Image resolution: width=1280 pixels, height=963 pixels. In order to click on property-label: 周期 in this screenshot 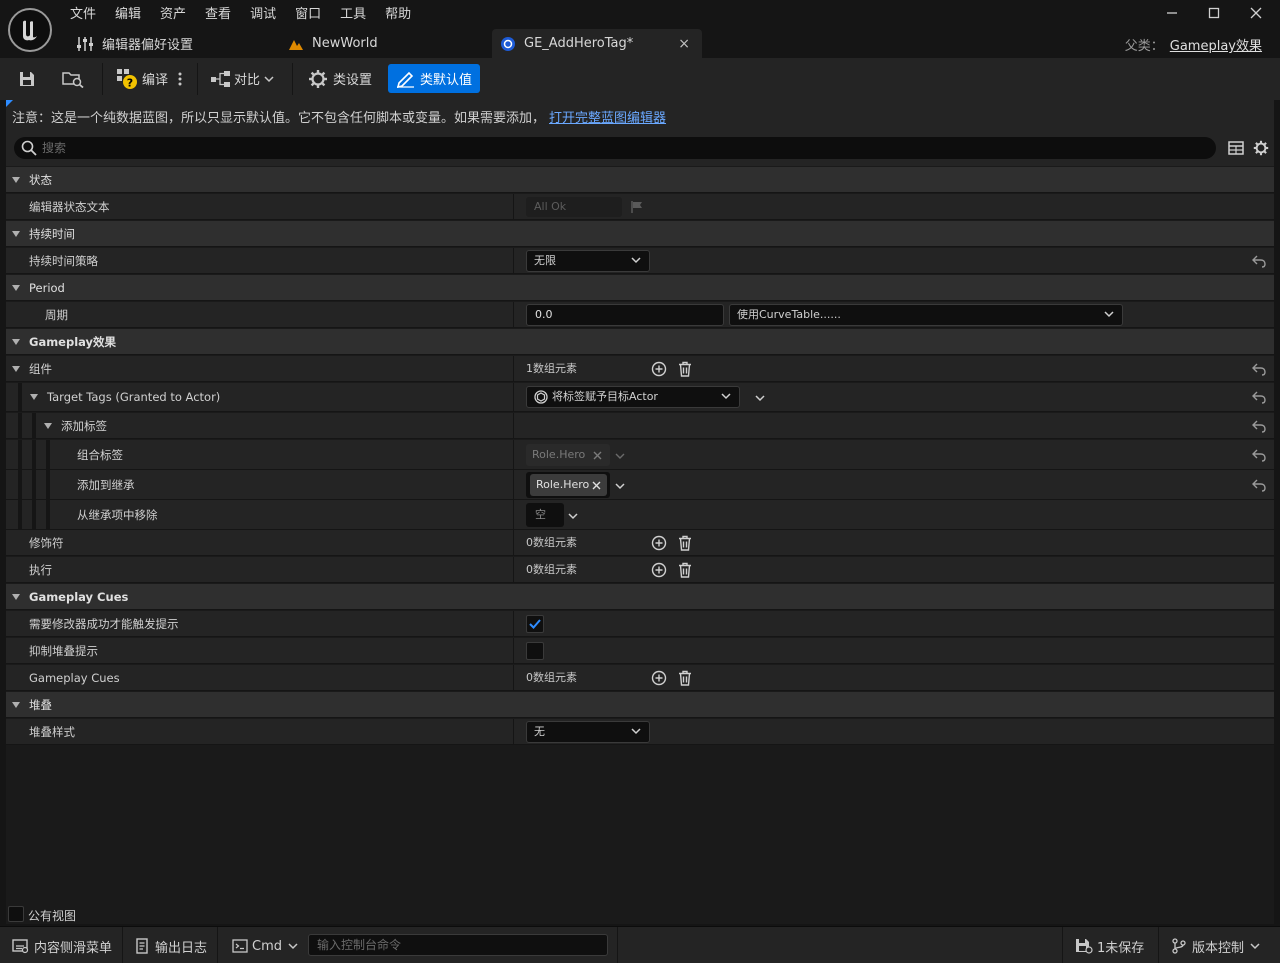, I will do `click(56, 315)`.